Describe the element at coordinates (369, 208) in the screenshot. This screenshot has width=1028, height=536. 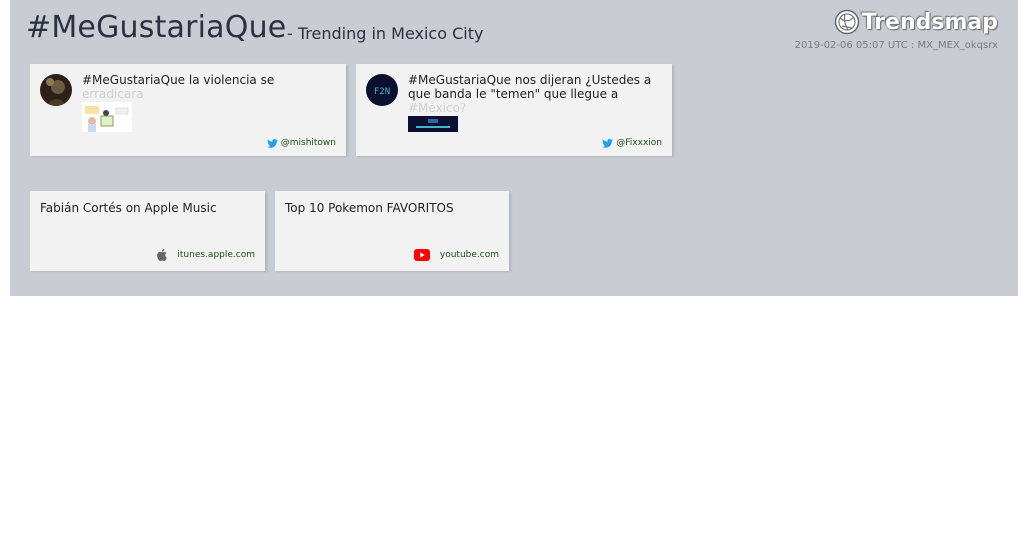
I see `link-title: Top 10 Pokemon FAVORITOS` at that location.